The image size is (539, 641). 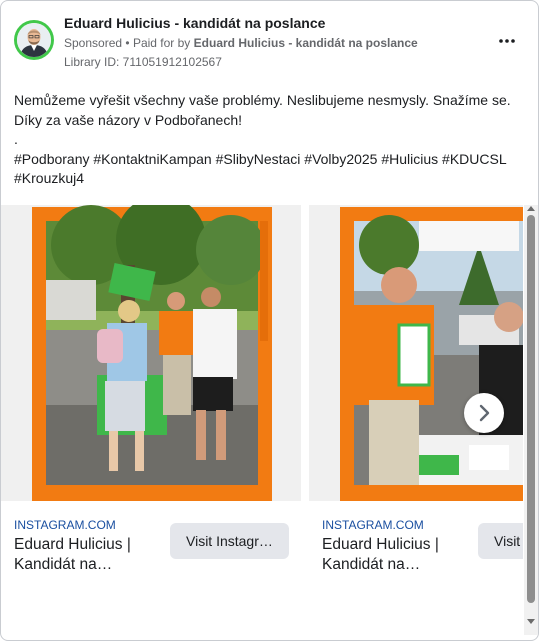 I want to click on page-avatar, so click(x=34, y=40).